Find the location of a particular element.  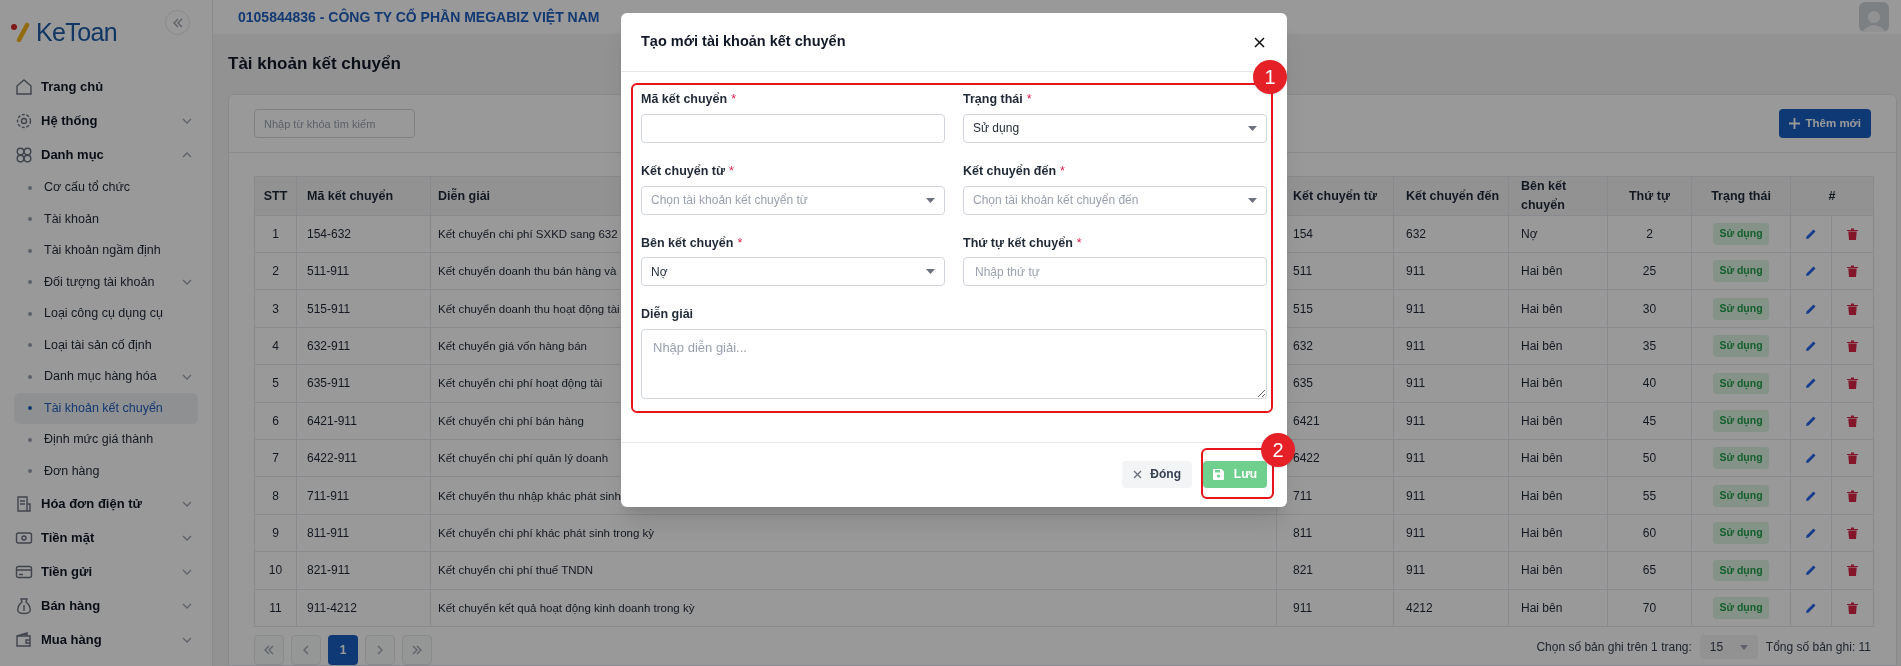

table-cell: Kết chuyển giá vốn hàng bán is located at coordinates (512, 345).